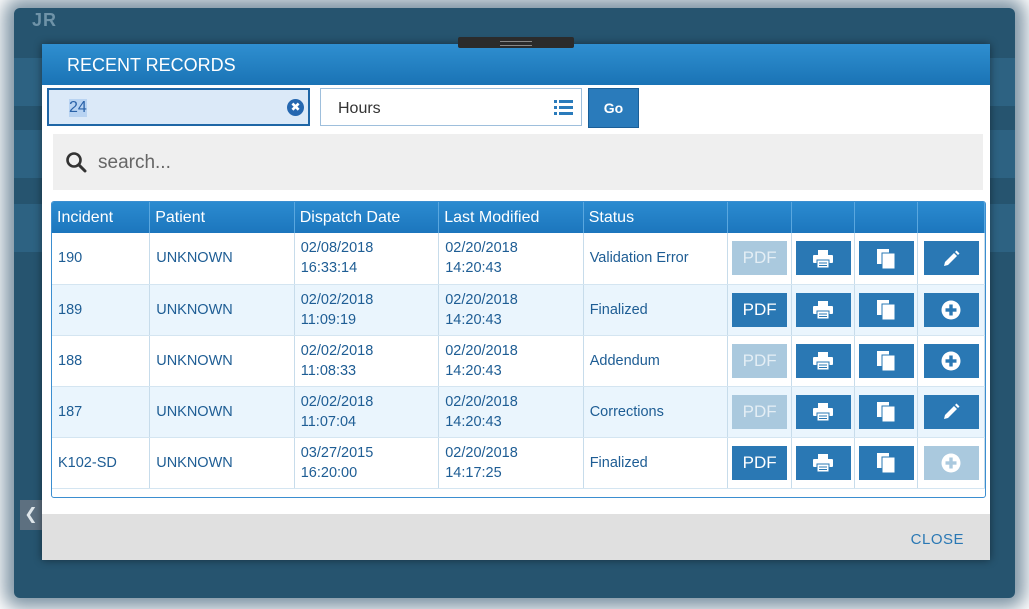 This screenshot has width=1029, height=609. Describe the element at coordinates (516, 42) in the screenshot. I see `modal-drag-handle` at that location.